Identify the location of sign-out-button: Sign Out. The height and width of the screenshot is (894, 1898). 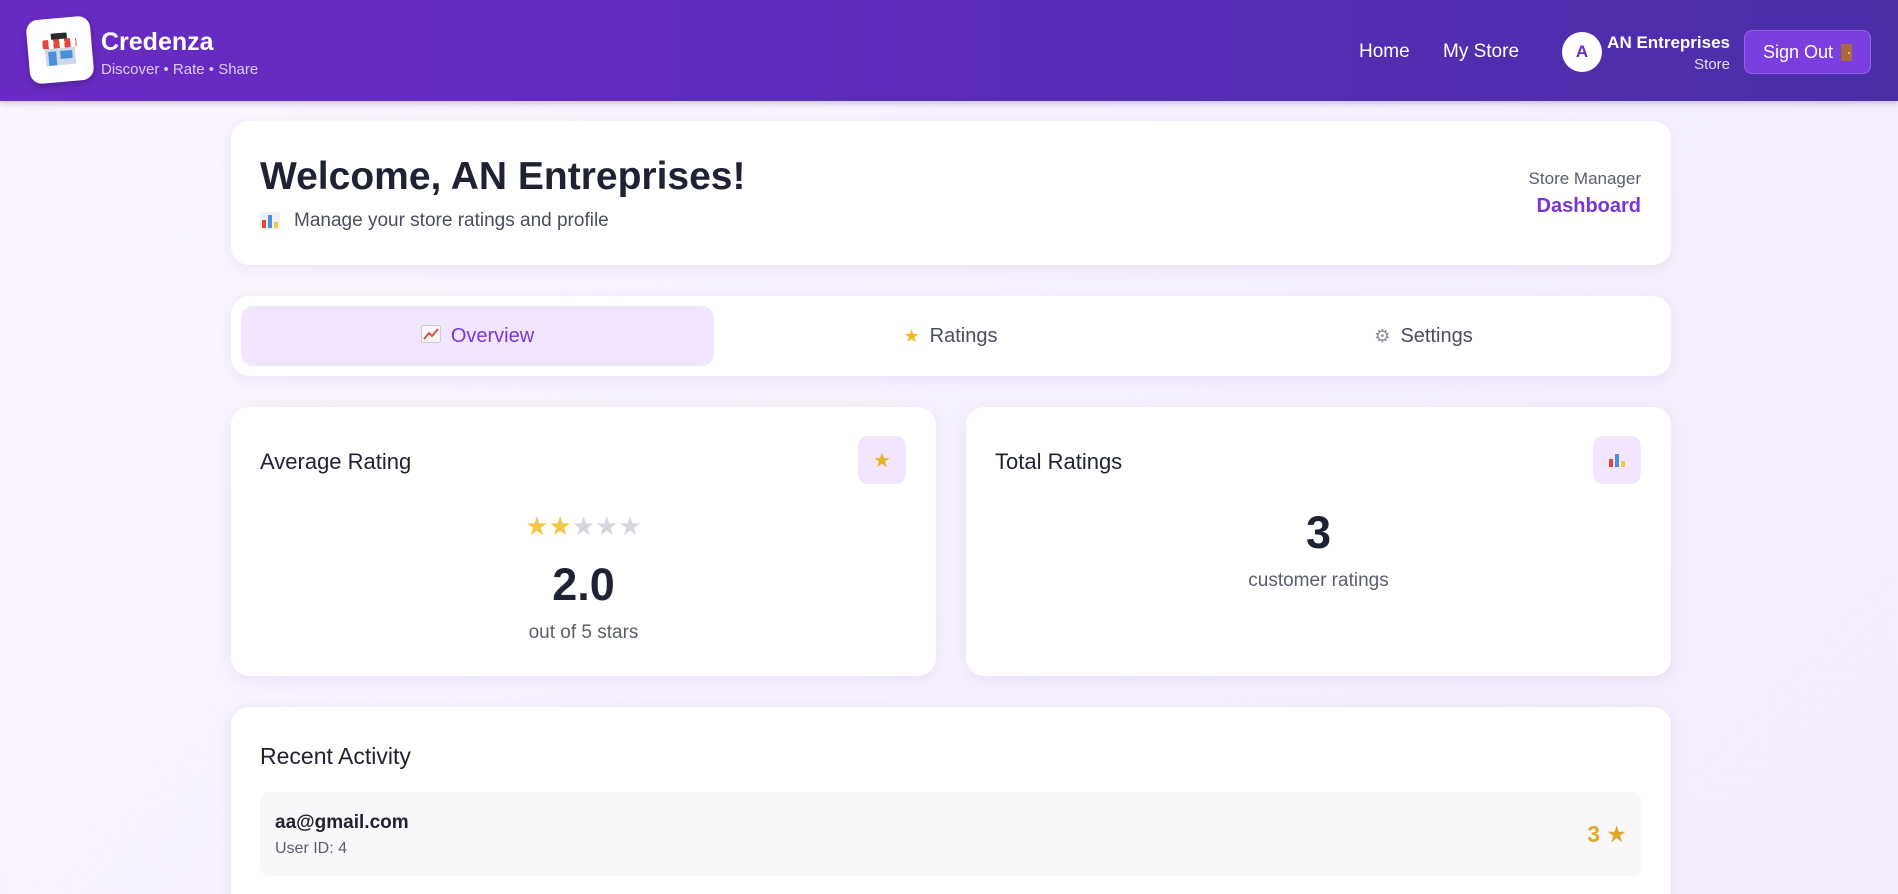
(1807, 52).